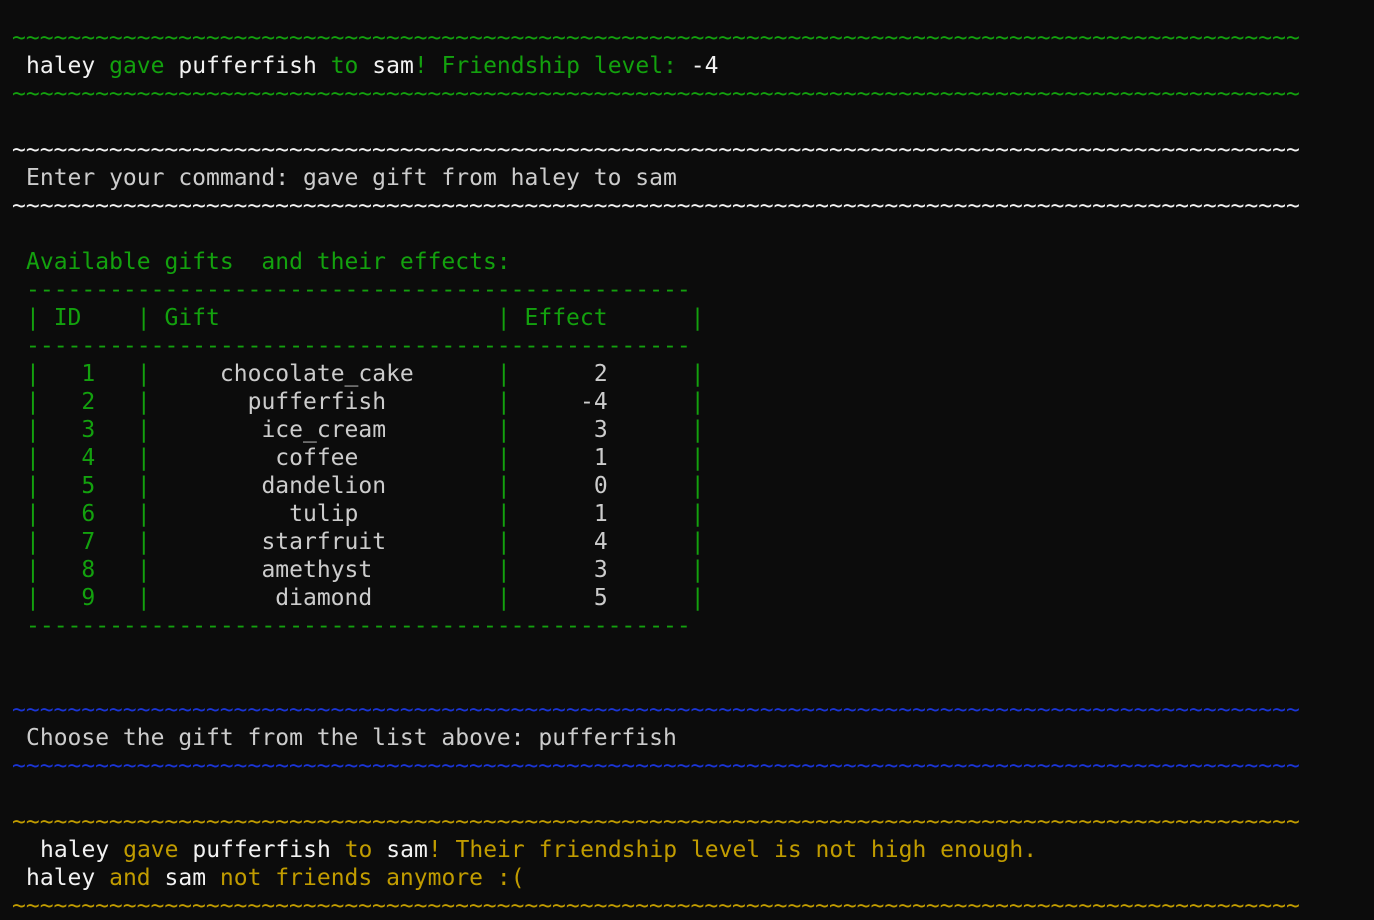 Image resolution: width=1374 pixels, height=920 pixels. Describe the element at coordinates (687, 430) in the screenshot. I see `table-row: | 3 | ice_cream | 3 |` at that location.